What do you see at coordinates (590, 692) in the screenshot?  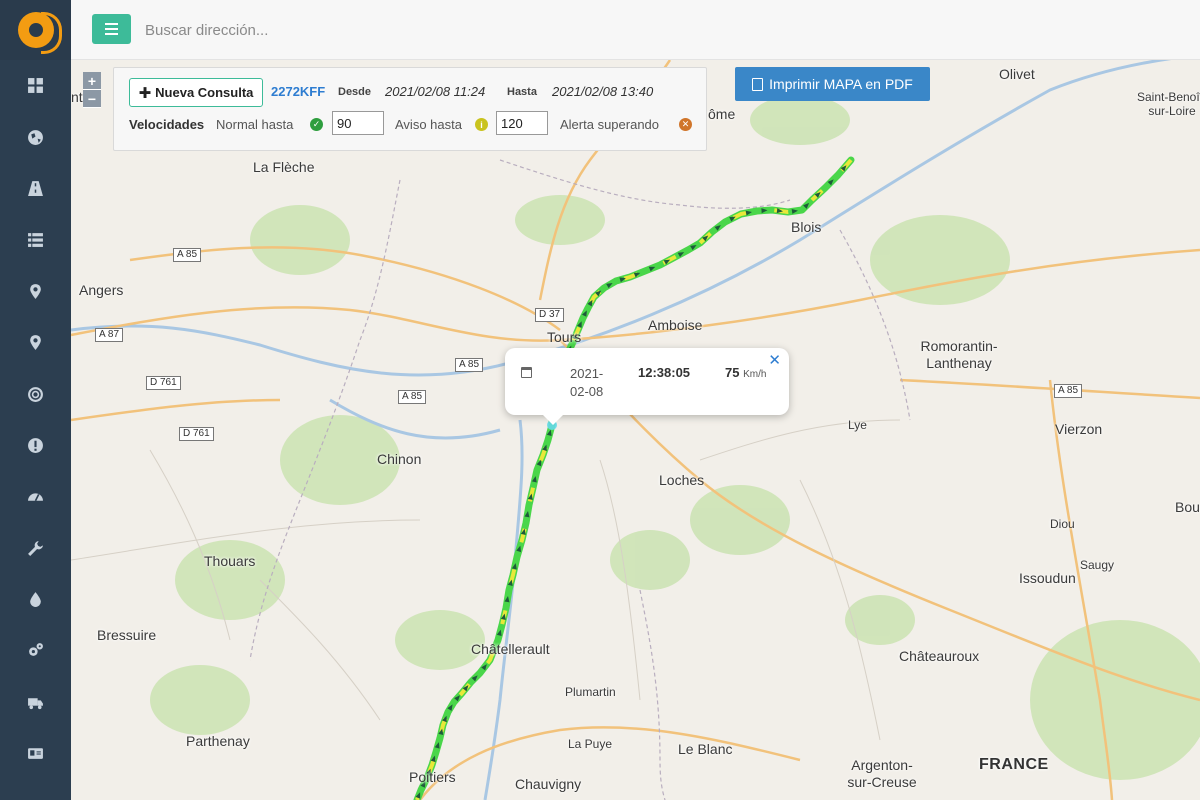 I see `place-label: Plumartin` at bounding box center [590, 692].